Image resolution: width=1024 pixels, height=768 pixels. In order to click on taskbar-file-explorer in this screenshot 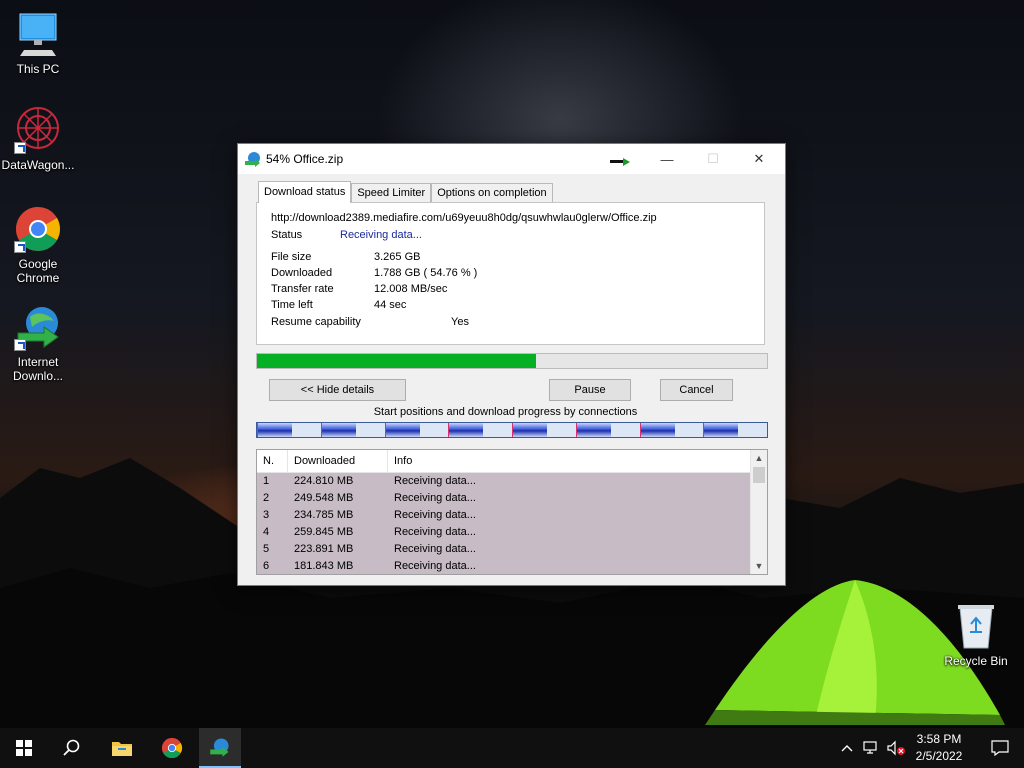, I will do `click(122, 748)`.